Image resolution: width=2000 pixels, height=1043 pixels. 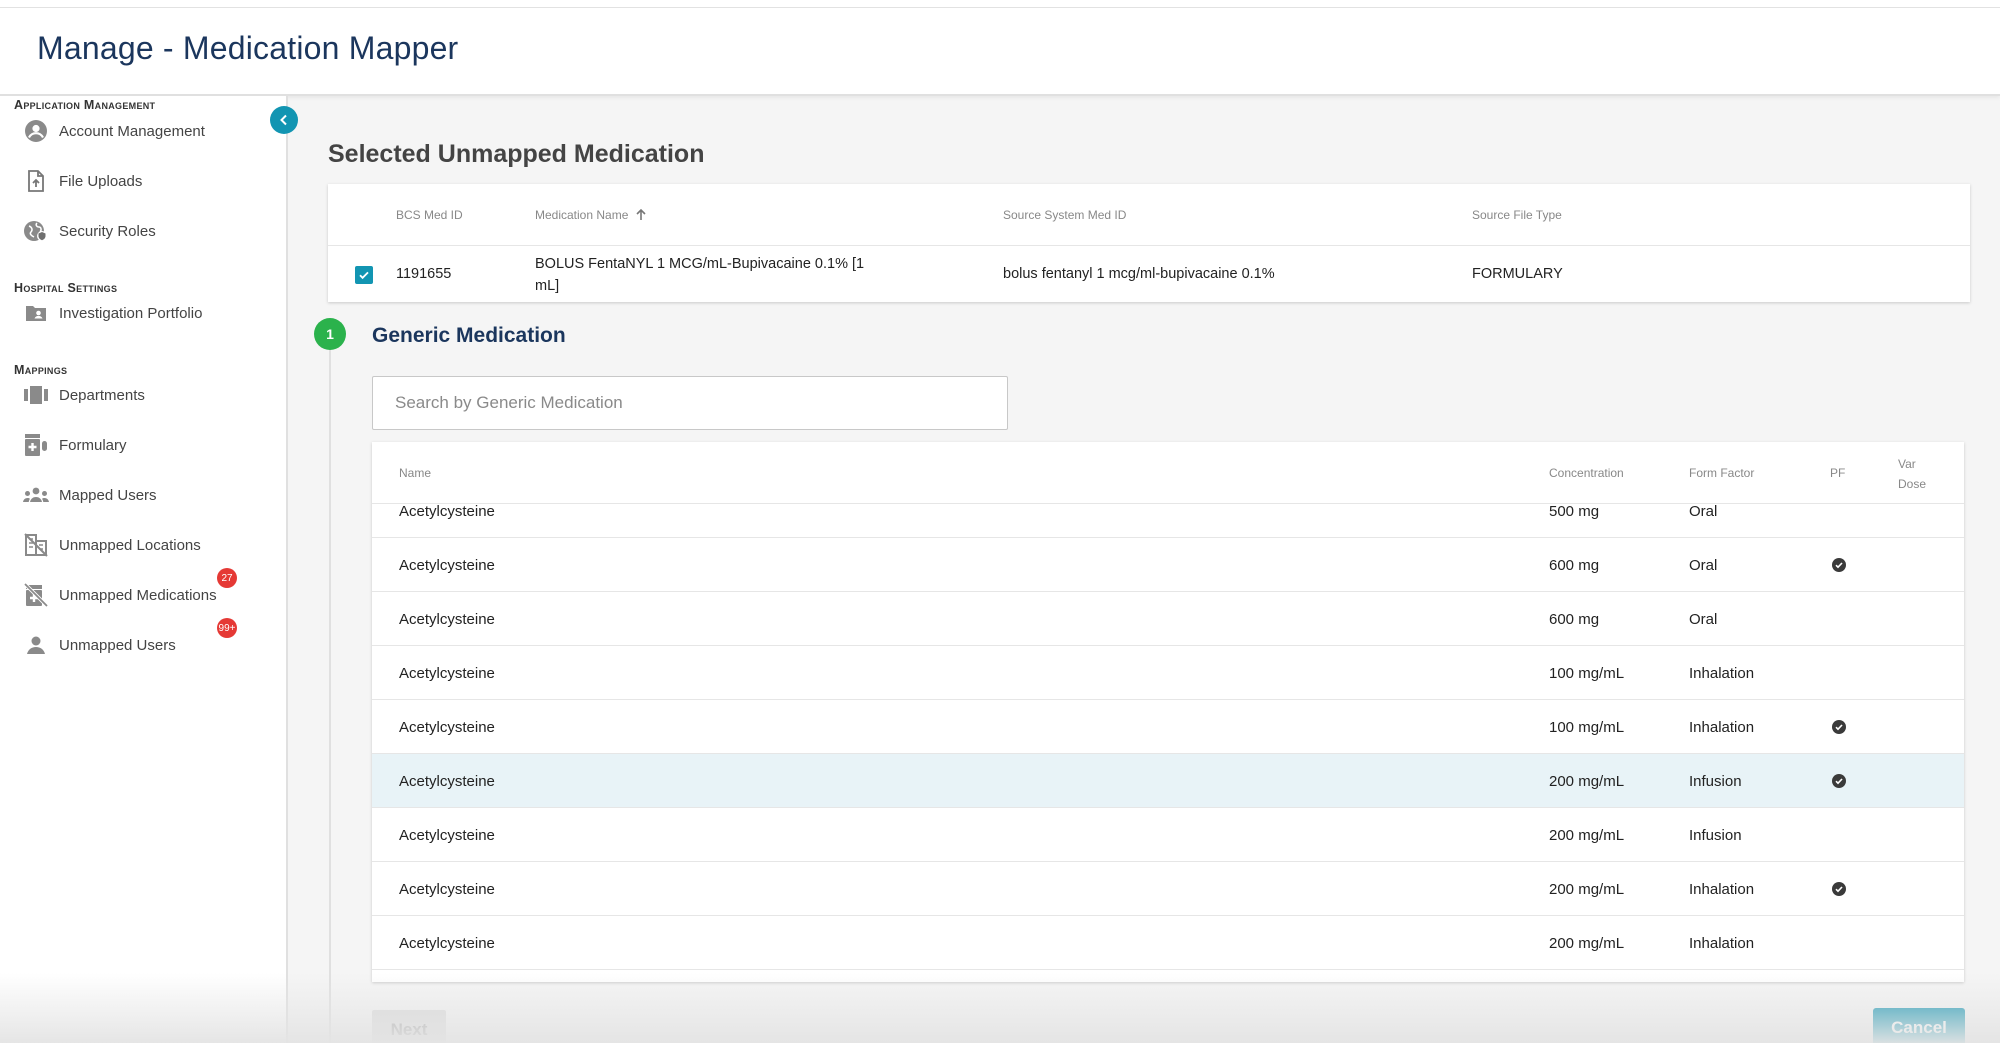 I want to click on sidebar-item-label: Mapped Users, so click(x=108, y=495).